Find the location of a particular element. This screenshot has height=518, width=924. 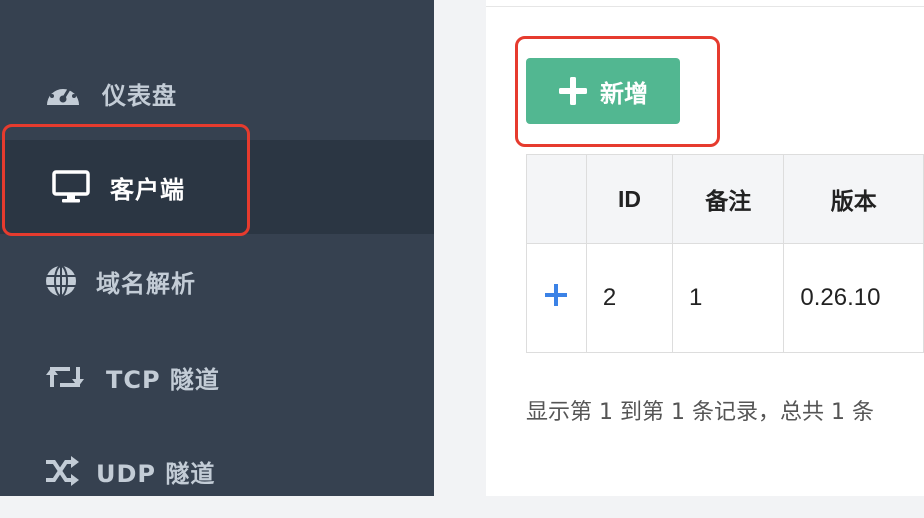

retweet-icon is located at coordinates (65, 377).